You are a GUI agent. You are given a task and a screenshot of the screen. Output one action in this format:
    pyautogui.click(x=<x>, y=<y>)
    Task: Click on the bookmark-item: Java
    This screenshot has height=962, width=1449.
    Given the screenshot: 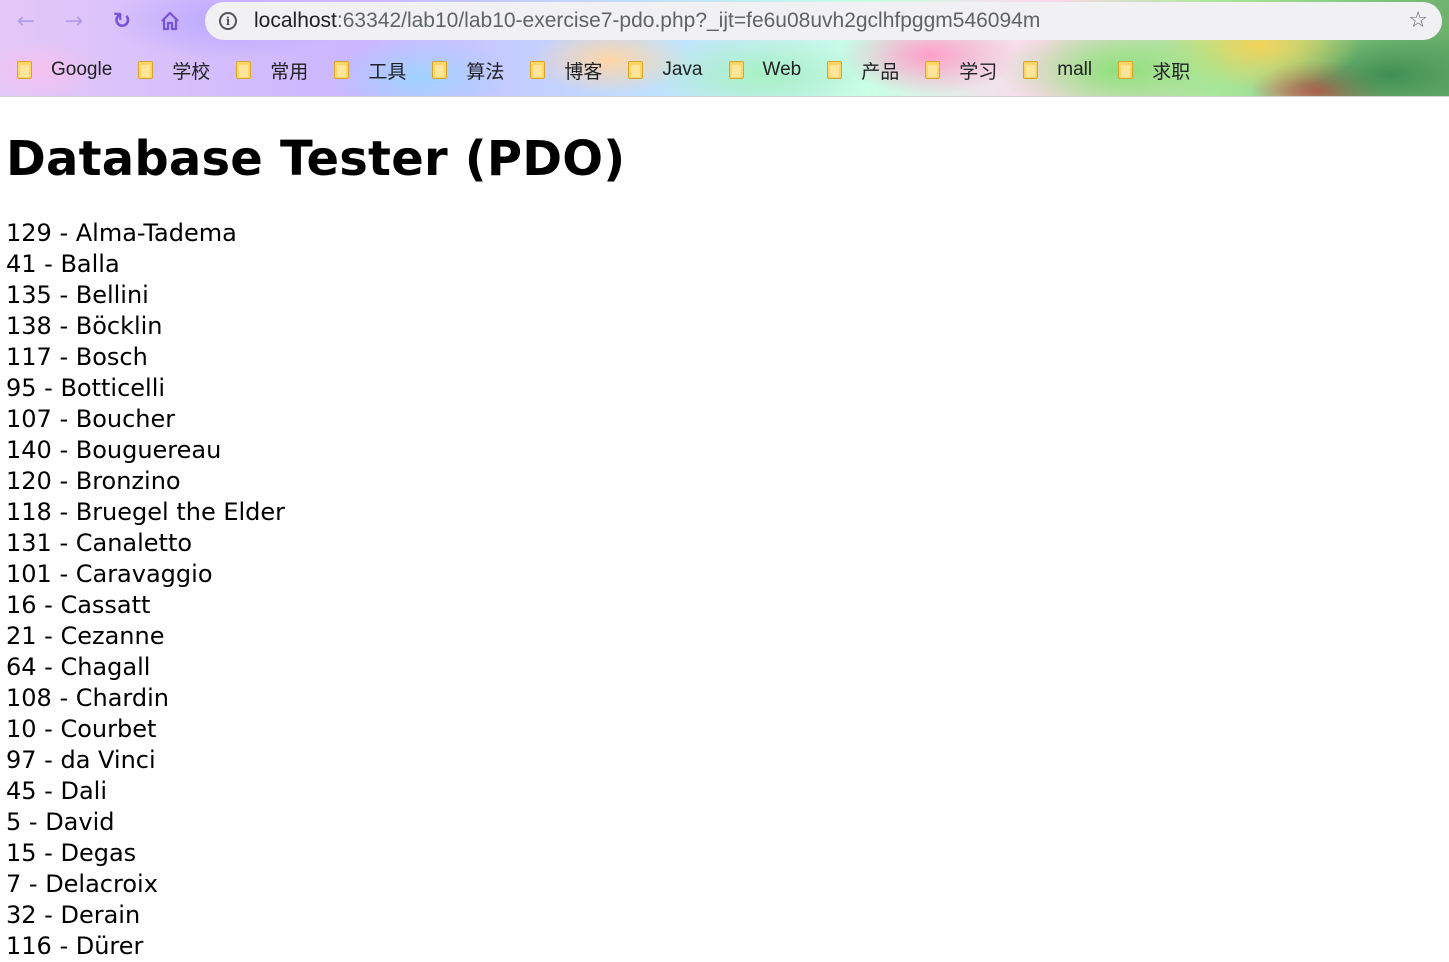 What is the action you would take?
    pyautogui.click(x=665, y=70)
    